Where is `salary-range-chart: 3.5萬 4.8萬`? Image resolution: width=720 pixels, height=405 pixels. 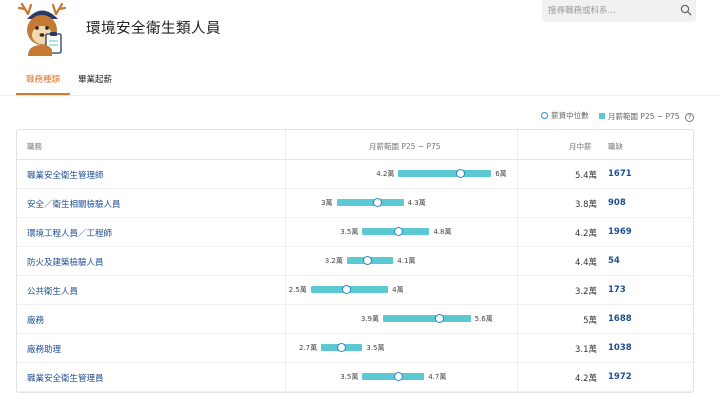 salary-range-chart: 3.5萬 4.8萬 is located at coordinates (401, 232).